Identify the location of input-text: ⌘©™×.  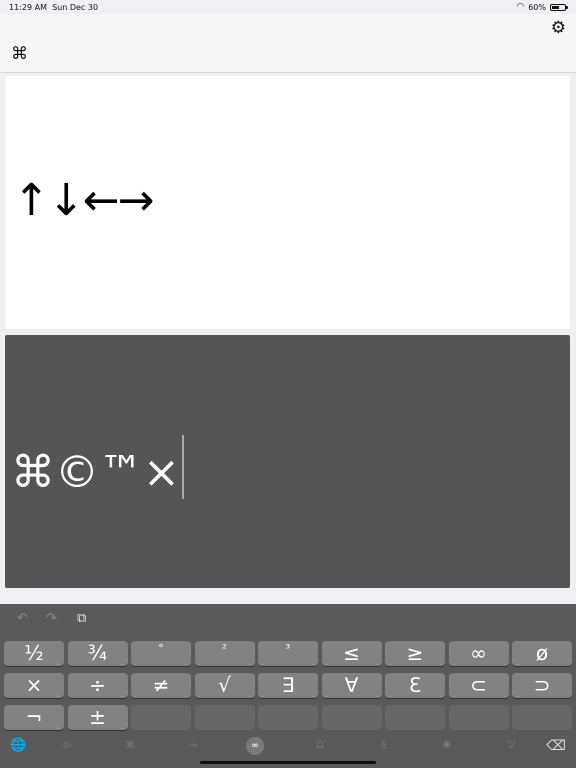
(97, 467).